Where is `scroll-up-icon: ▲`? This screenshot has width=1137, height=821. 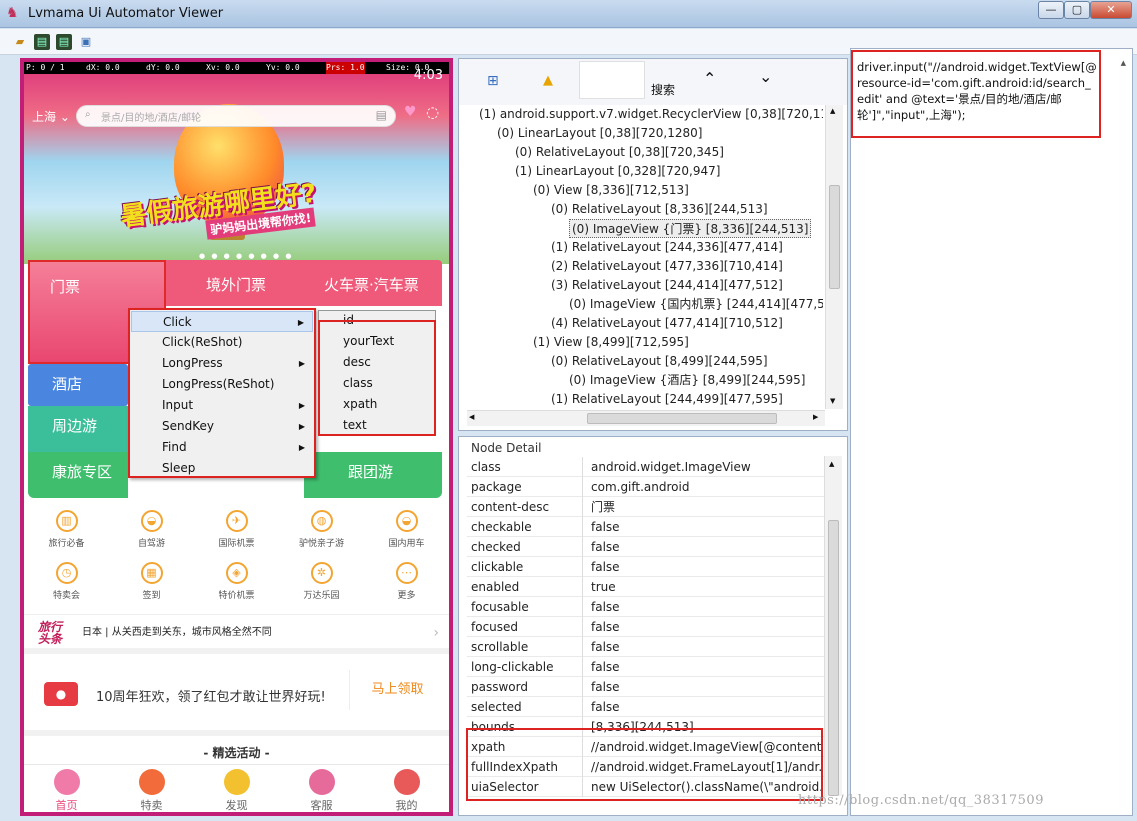
scroll-up-icon: ▲ is located at coordinates (832, 111).